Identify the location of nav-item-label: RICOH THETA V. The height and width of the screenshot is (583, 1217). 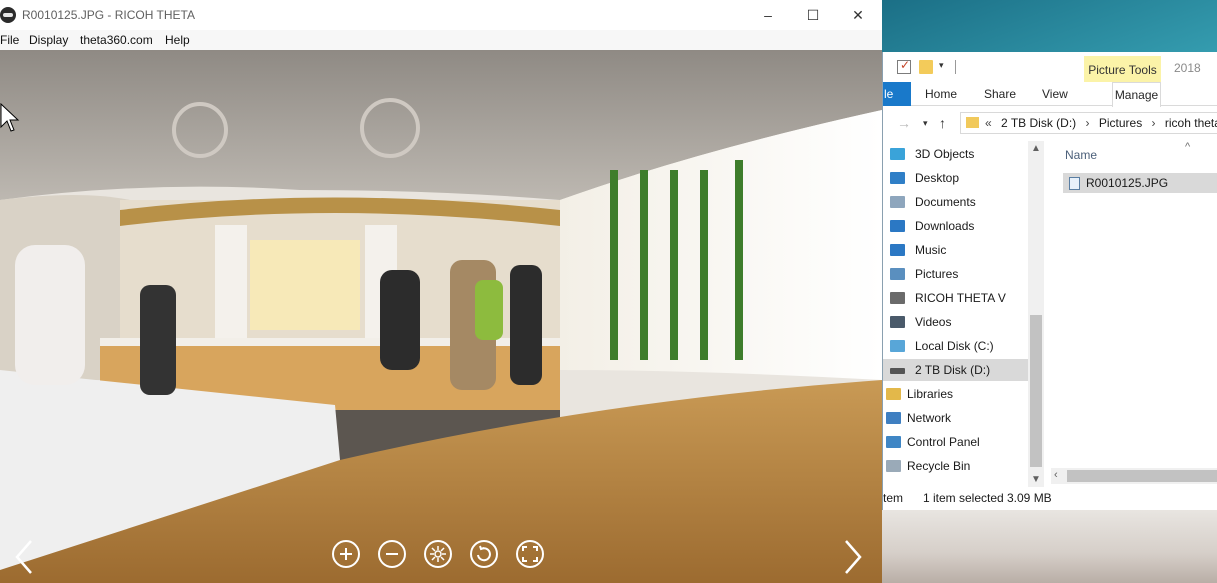
(960, 298).